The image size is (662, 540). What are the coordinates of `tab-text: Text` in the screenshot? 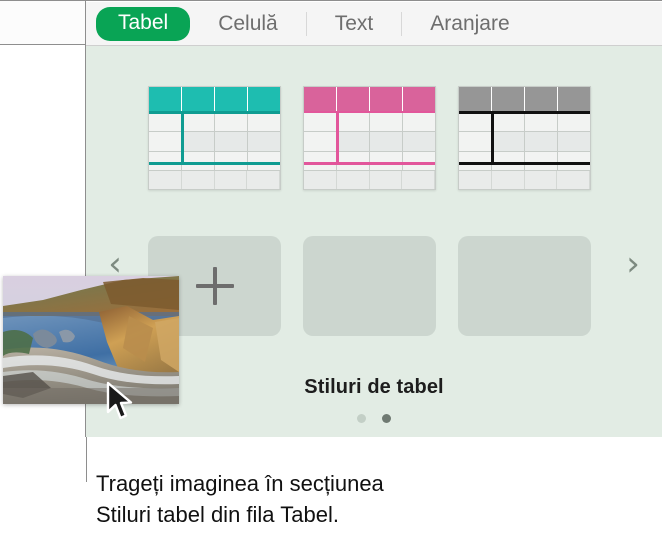 It's located at (354, 24).